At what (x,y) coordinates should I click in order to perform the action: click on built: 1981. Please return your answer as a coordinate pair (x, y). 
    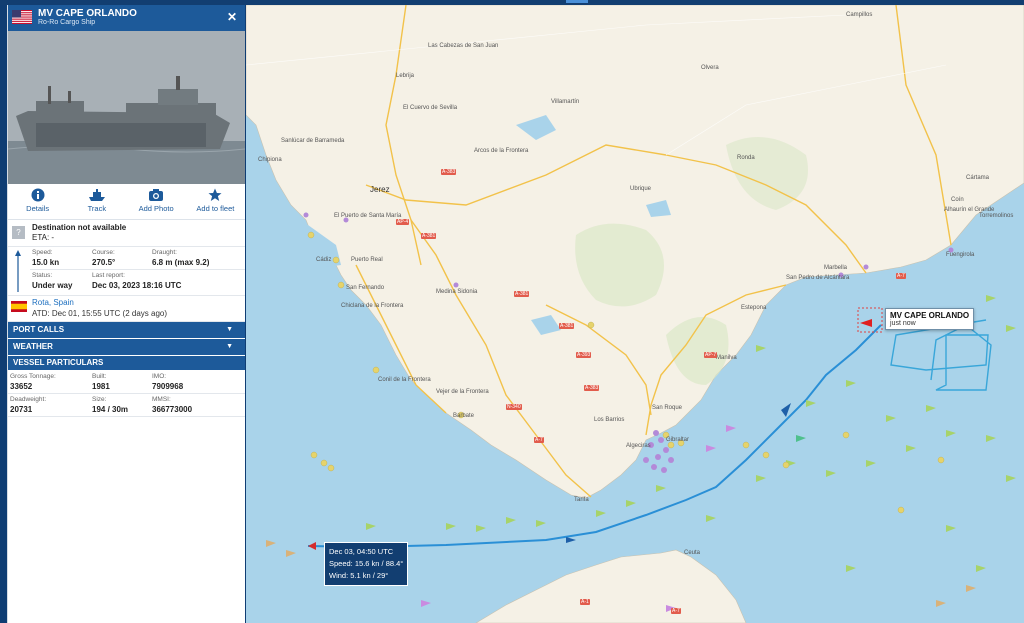
    Looking at the image, I should click on (101, 386).